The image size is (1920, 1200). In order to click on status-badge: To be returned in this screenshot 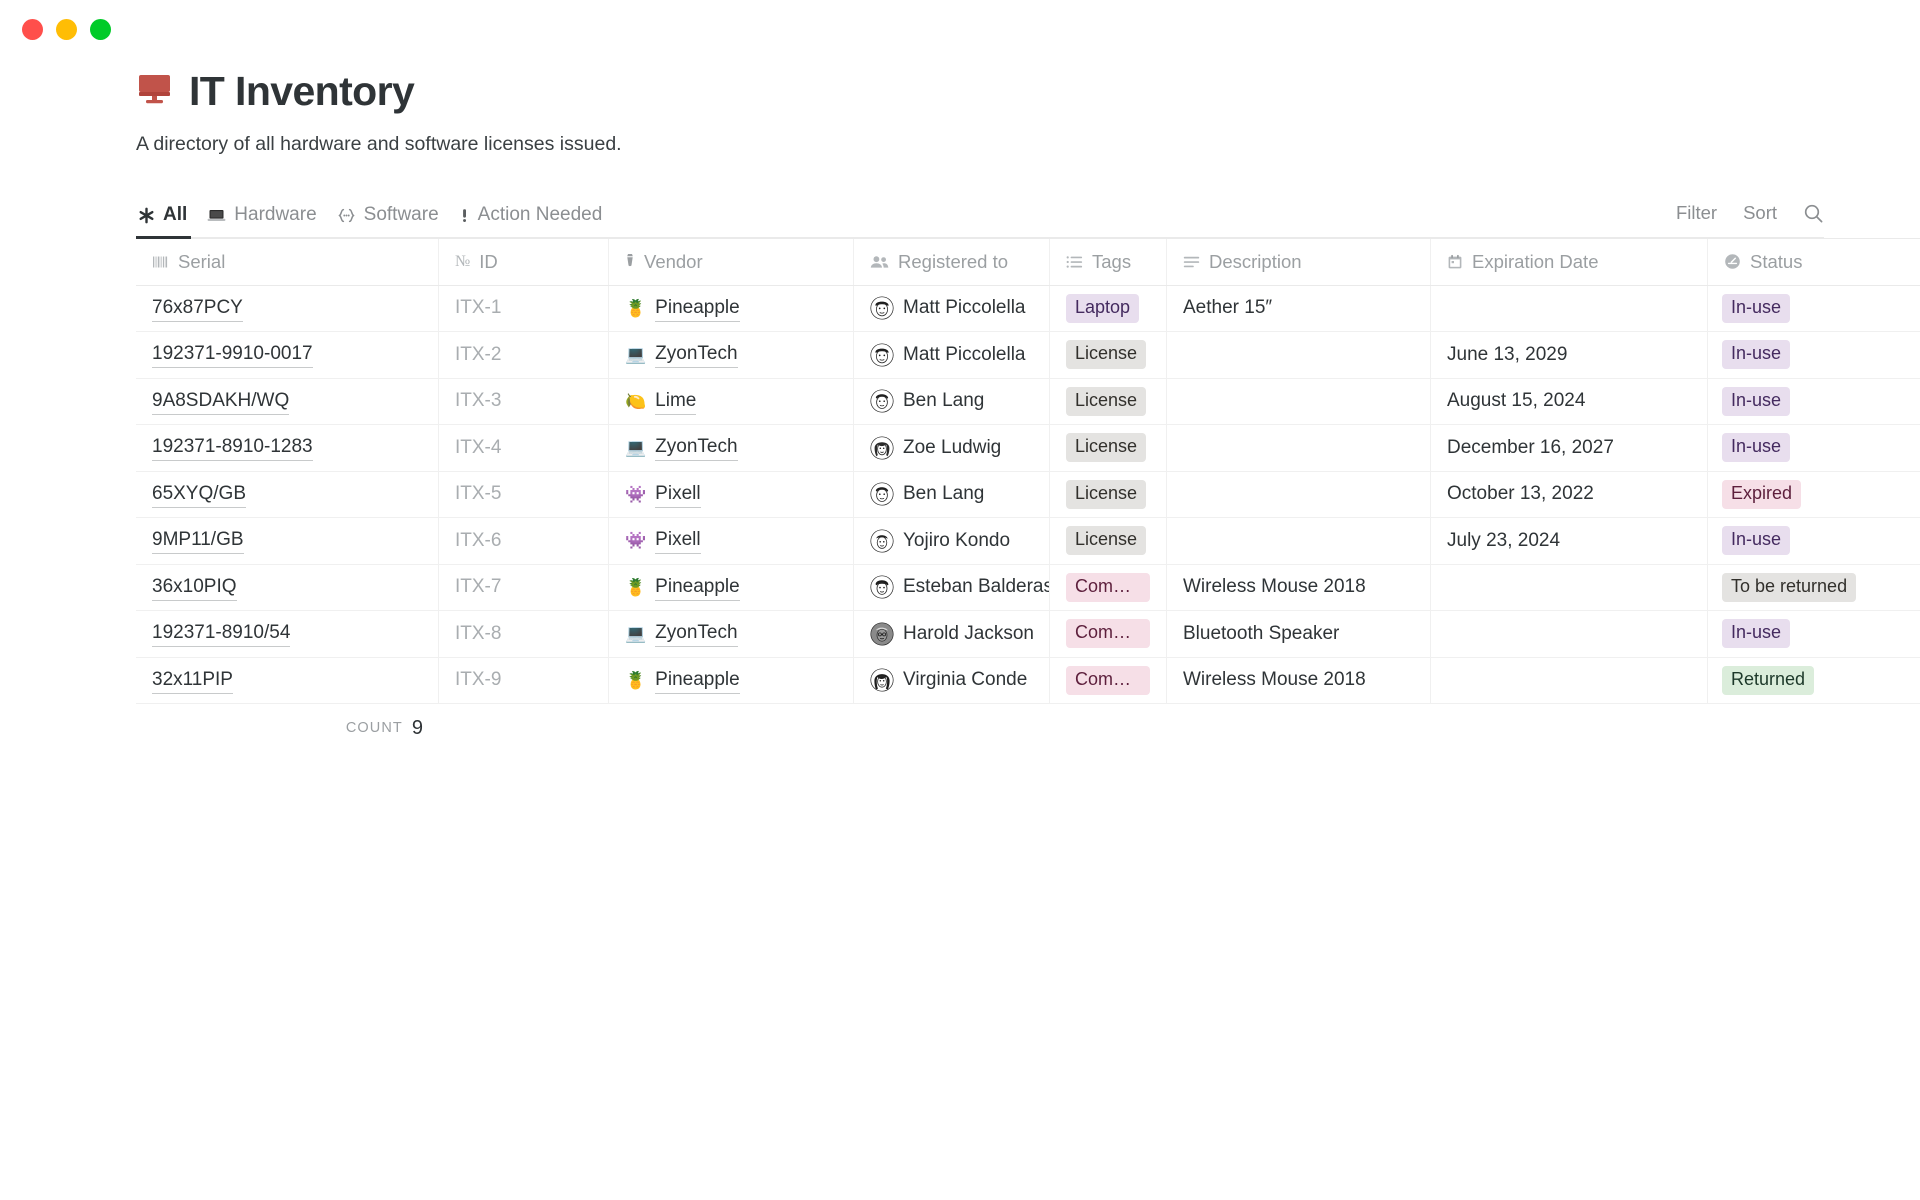, I will do `click(1789, 587)`.